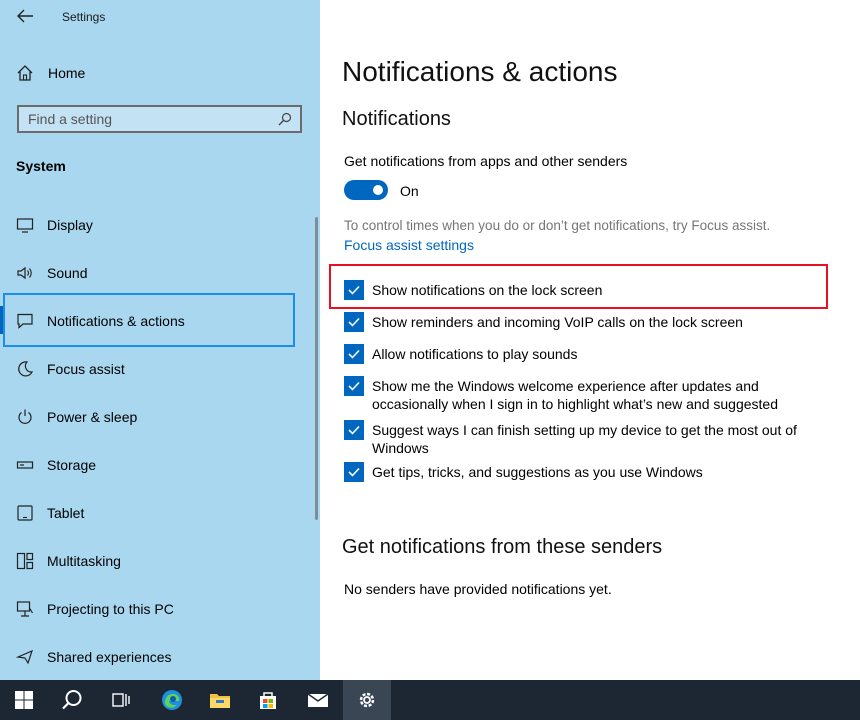 The width and height of the screenshot is (860, 720). What do you see at coordinates (25, 225) in the screenshot?
I see `monitor-icon` at bounding box center [25, 225].